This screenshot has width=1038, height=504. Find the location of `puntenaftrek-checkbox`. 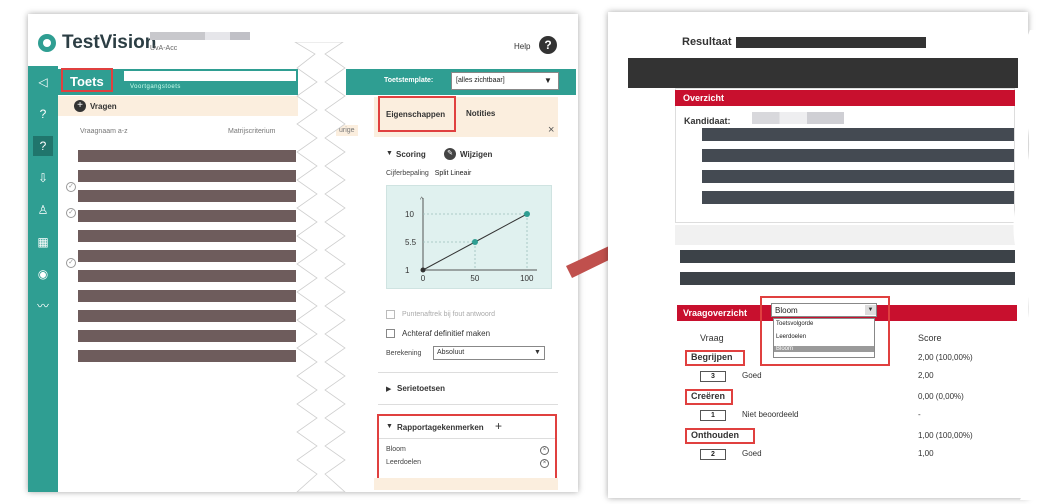

puntenaftrek-checkbox is located at coordinates (390, 314).